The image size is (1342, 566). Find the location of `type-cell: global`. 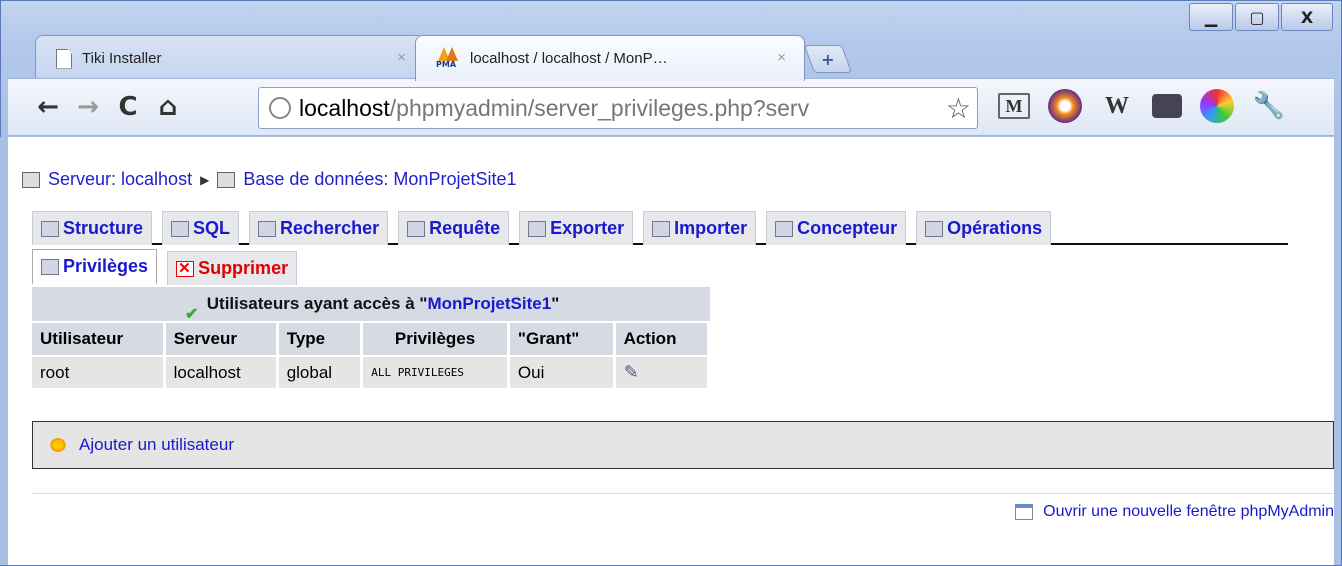

type-cell: global is located at coordinates (320, 371).